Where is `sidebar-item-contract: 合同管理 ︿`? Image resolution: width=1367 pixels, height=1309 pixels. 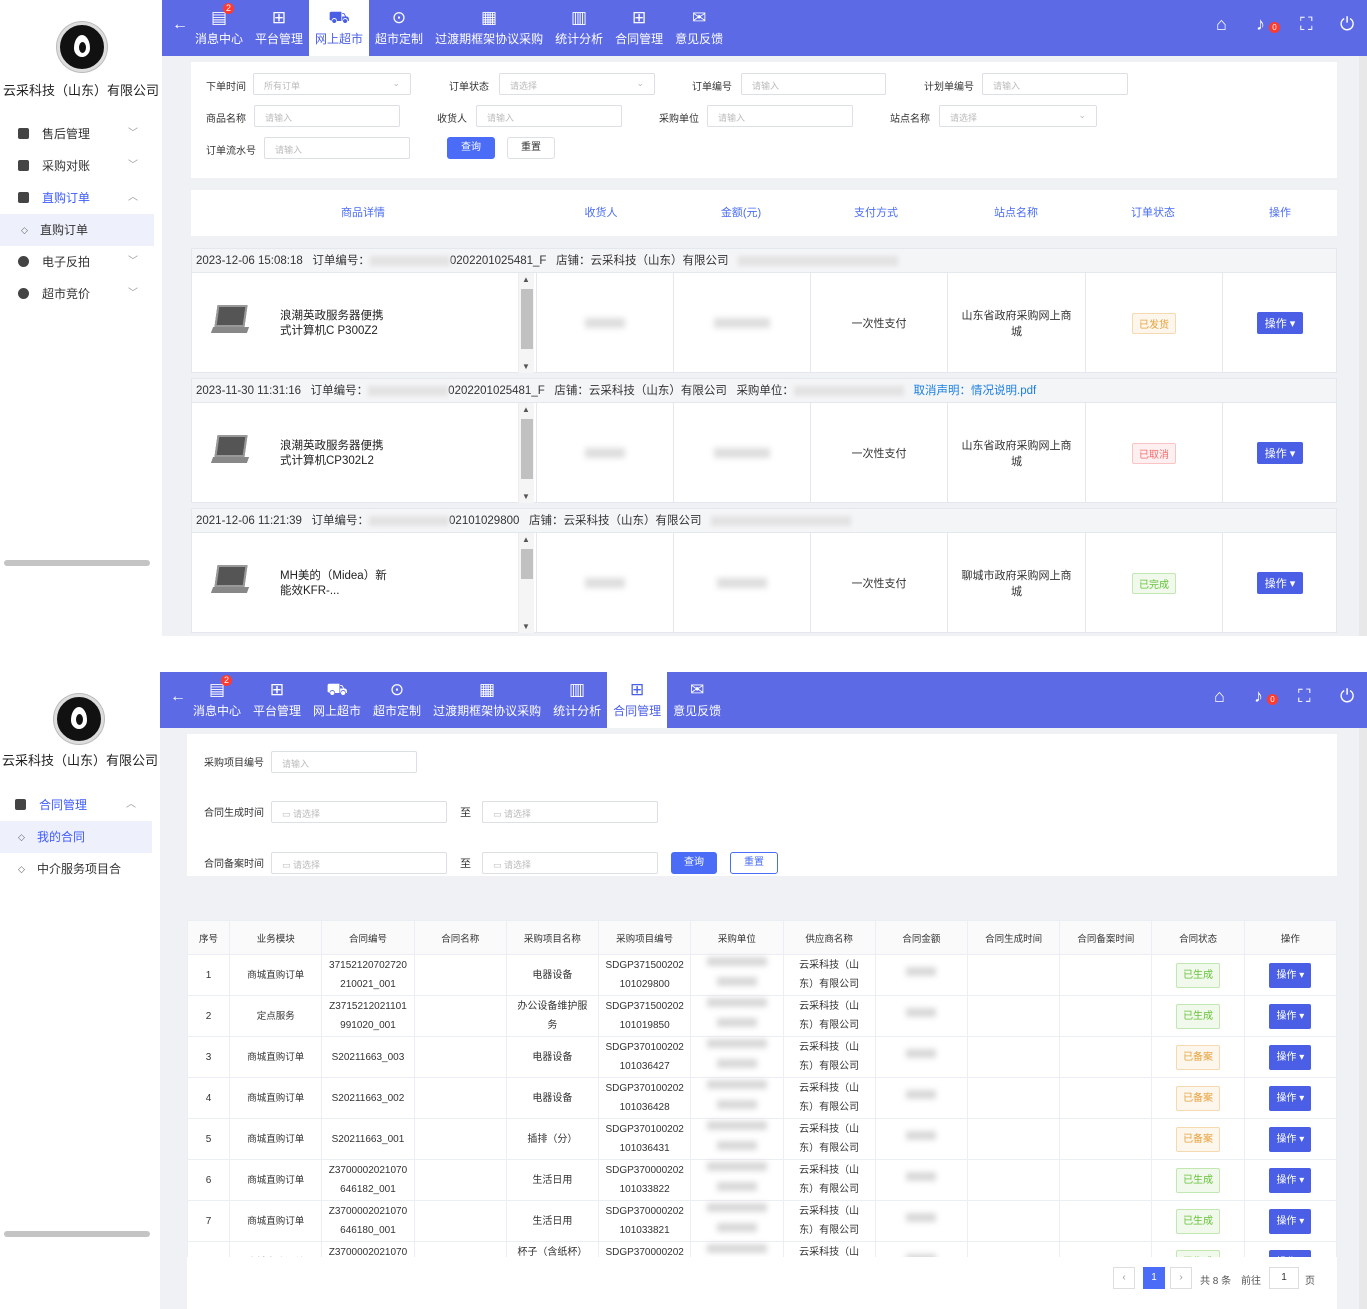
sidebar-item-contract: 合同管理 ︿ is located at coordinates (76, 805).